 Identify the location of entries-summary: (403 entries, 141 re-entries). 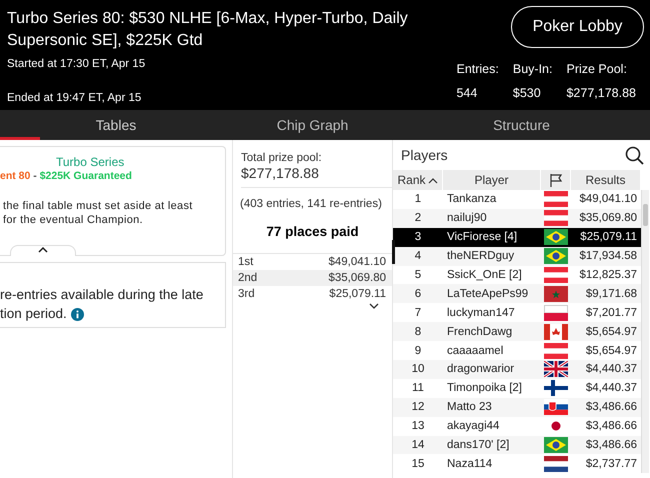
(311, 204).